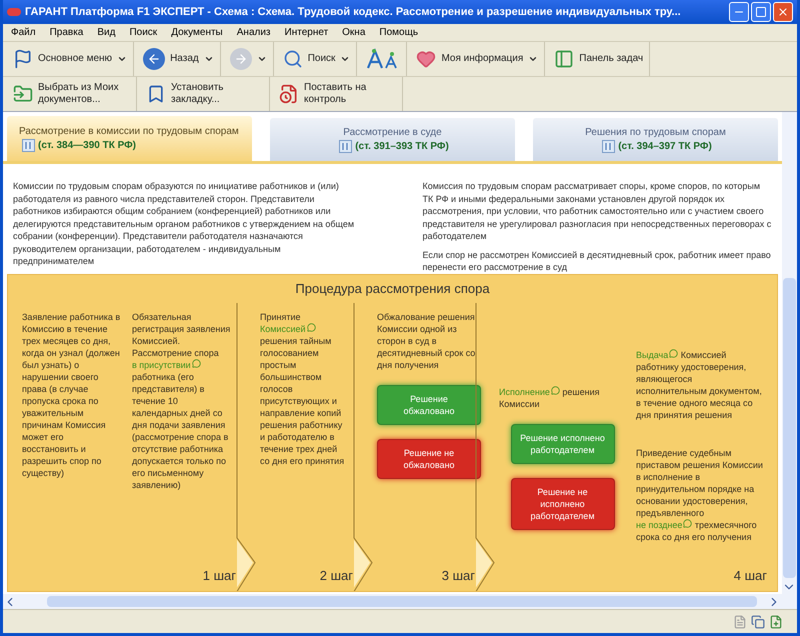  I want to click on folder-icon, so click(23, 94).